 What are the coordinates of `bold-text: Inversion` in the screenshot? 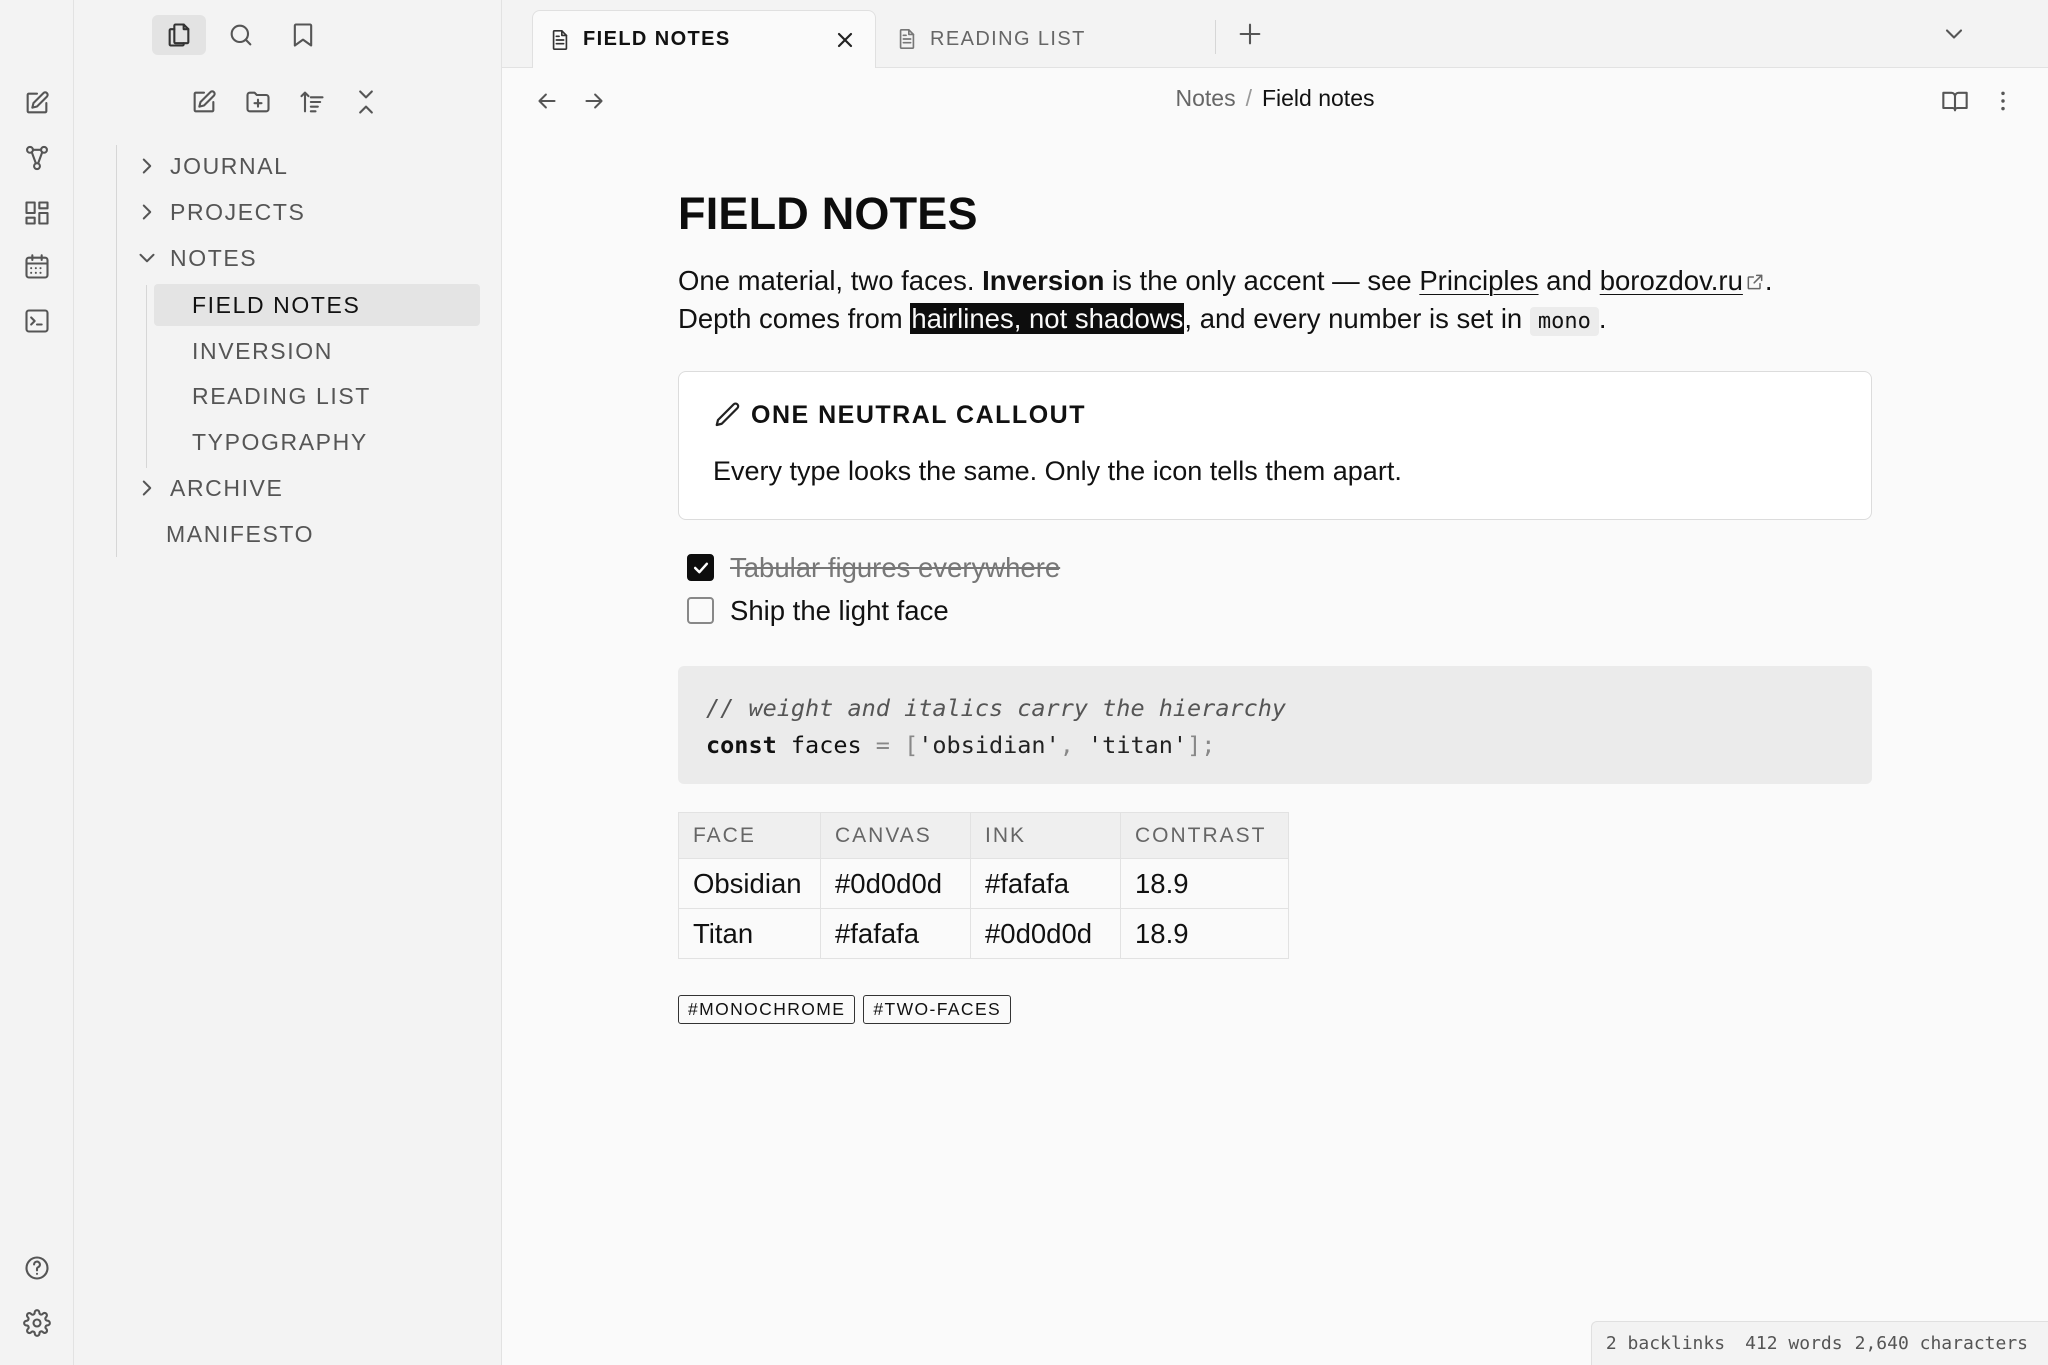 It's located at (1043, 280).